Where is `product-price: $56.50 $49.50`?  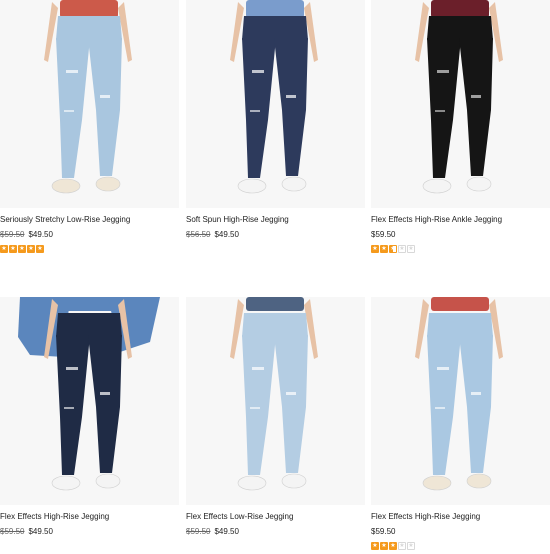
product-price: $56.50 $49.50 is located at coordinates (275, 234).